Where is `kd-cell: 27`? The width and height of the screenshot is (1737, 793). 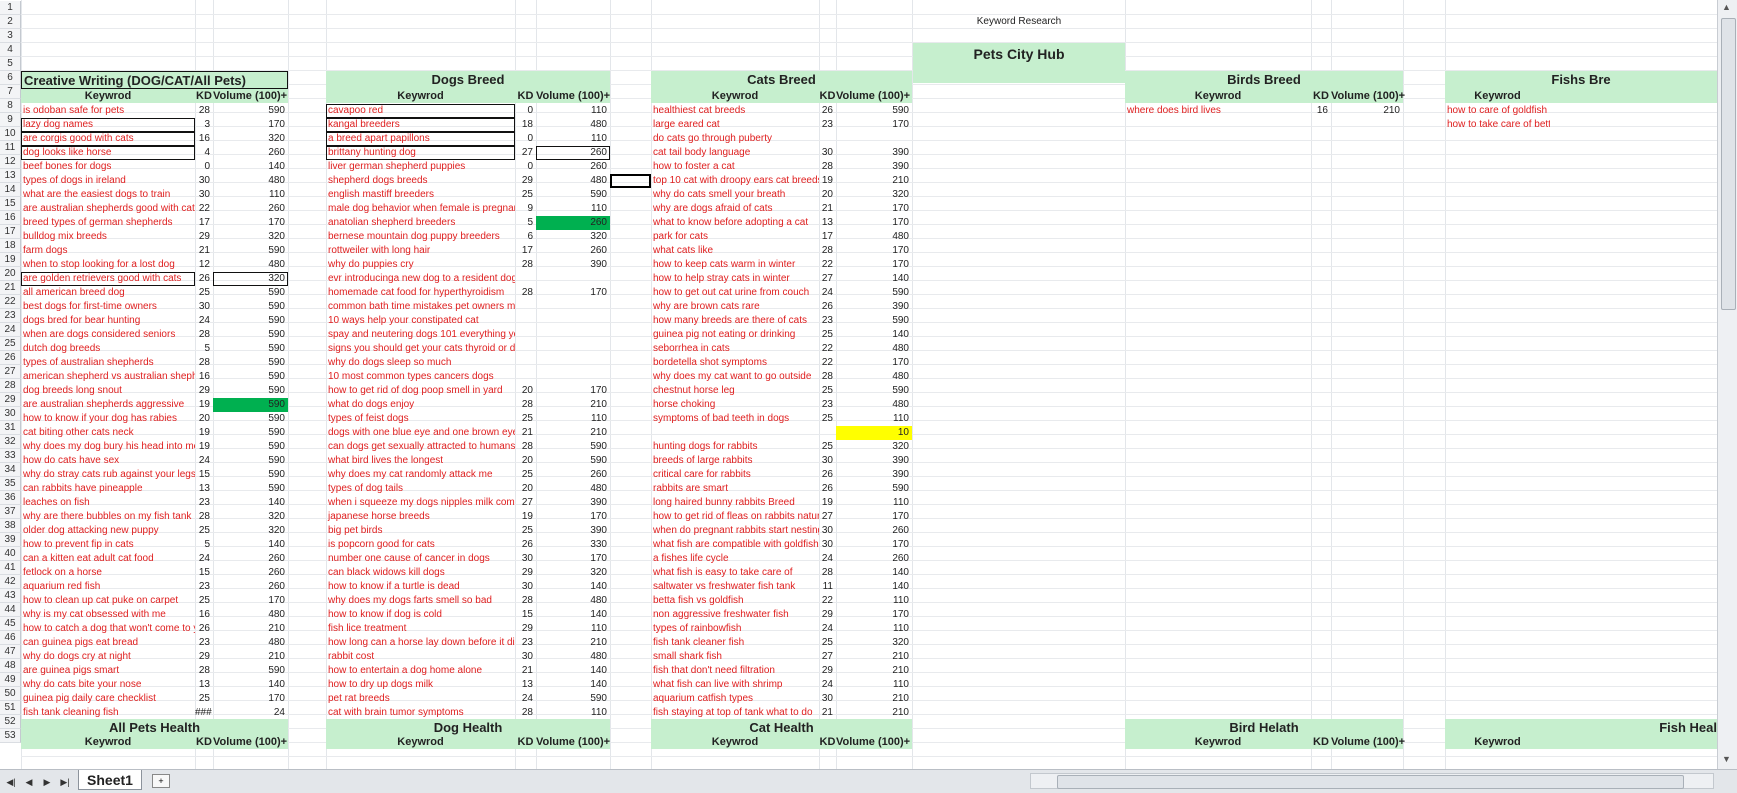
kd-cell: 27 is located at coordinates (525, 153).